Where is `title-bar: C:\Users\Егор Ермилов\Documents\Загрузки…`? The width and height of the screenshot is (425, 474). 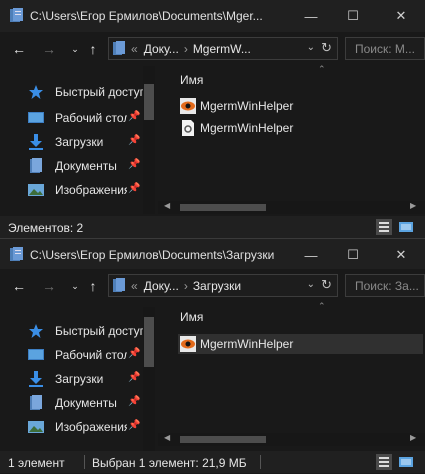
title-bar: C:\Users\Егор Ермилов\Documents\Загрузки… is located at coordinates (212, 255).